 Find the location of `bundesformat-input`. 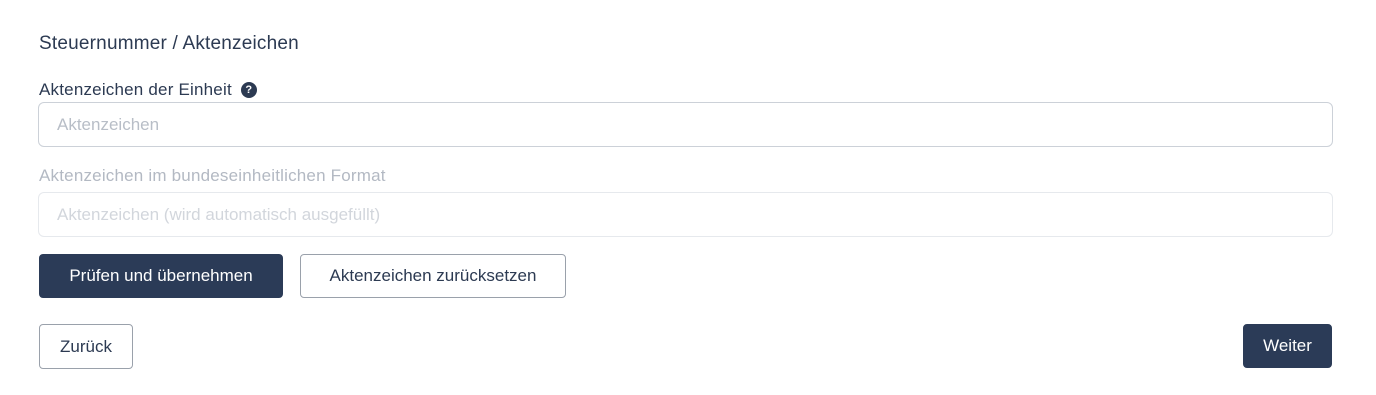

bundesformat-input is located at coordinates (685, 214).